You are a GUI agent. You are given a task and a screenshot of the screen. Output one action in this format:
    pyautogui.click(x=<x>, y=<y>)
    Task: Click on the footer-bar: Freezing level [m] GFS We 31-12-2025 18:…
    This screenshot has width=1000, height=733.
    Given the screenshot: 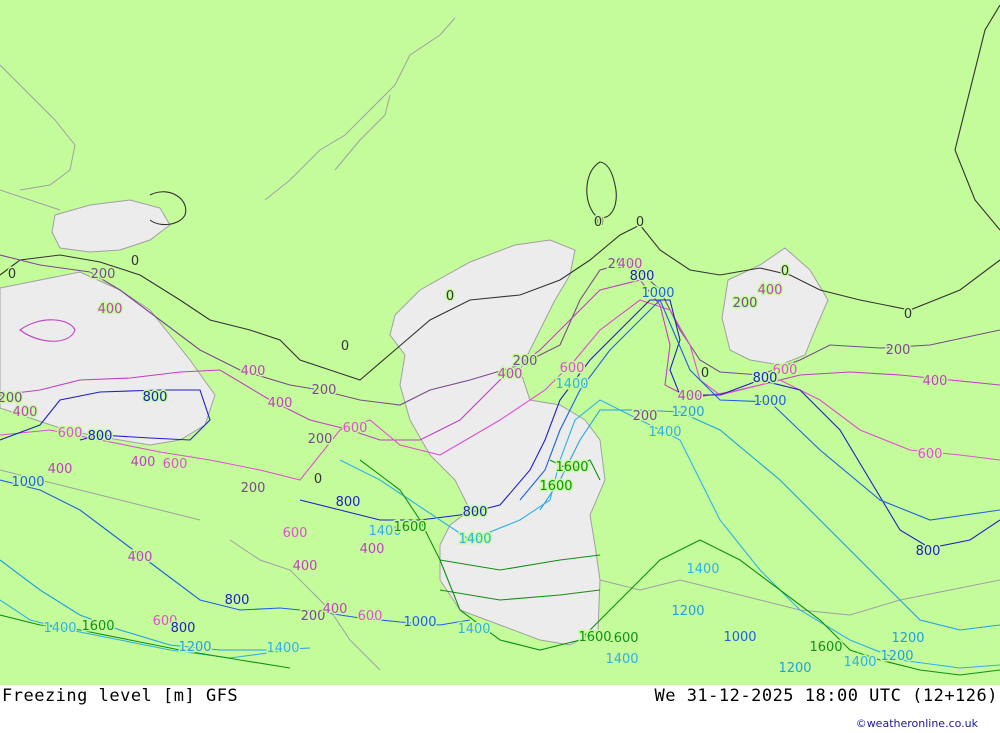 What is the action you would take?
    pyautogui.click(x=500, y=709)
    